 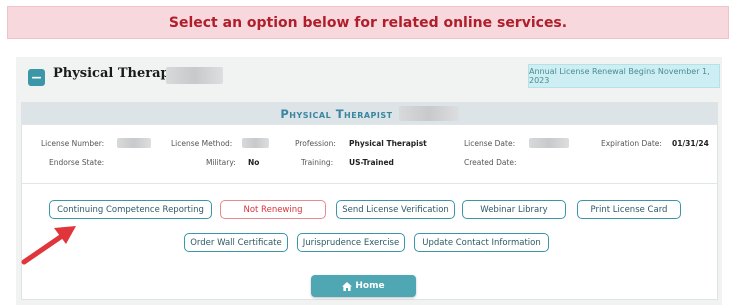 I want to click on order-wall-certificate-button: Order Wall Certificate, so click(x=236, y=242).